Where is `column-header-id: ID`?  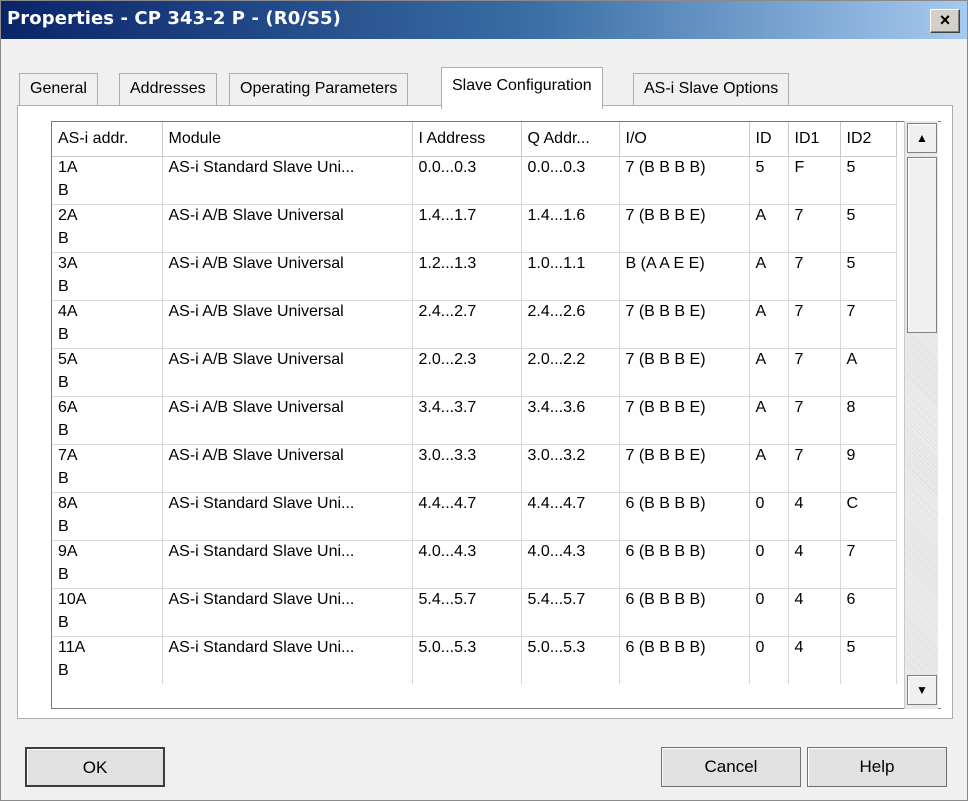
column-header-id: ID is located at coordinates (769, 139).